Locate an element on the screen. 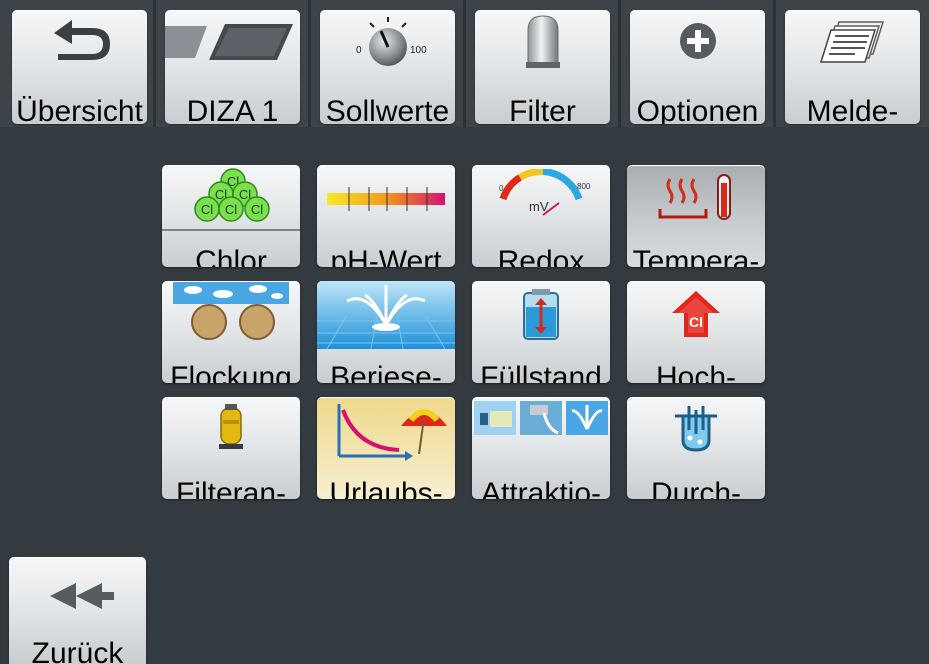 This screenshot has height=664, width=929. chlorine-boost-icon: Cl is located at coordinates (696, 315).